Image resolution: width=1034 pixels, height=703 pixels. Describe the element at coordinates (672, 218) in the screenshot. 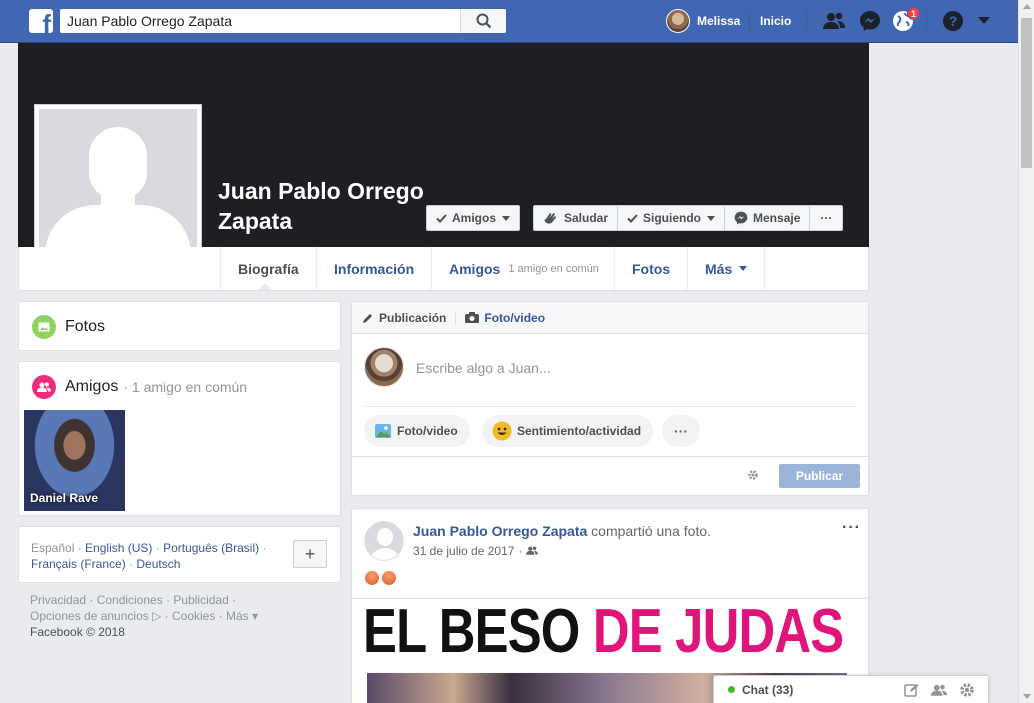

I see `following-button: Siguiendo` at that location.